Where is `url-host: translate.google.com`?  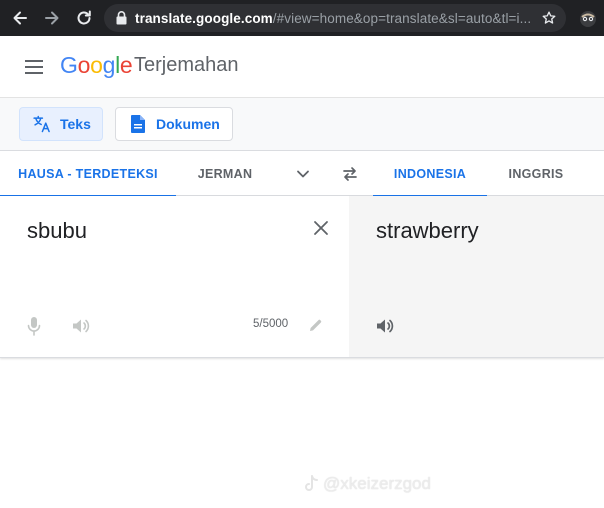 url-host: translate.google.com is located at coordinates (204, 18).